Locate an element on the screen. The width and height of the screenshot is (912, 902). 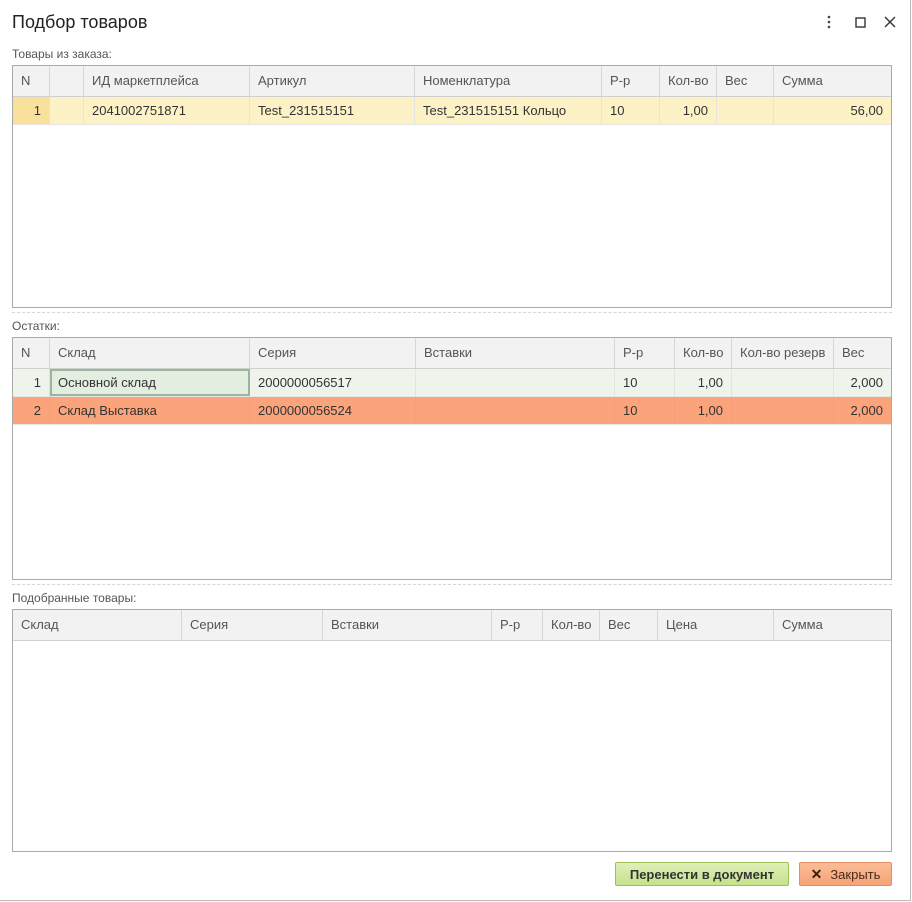
order-items-label: Товары из заказа: is located at coordinates (62, 54).